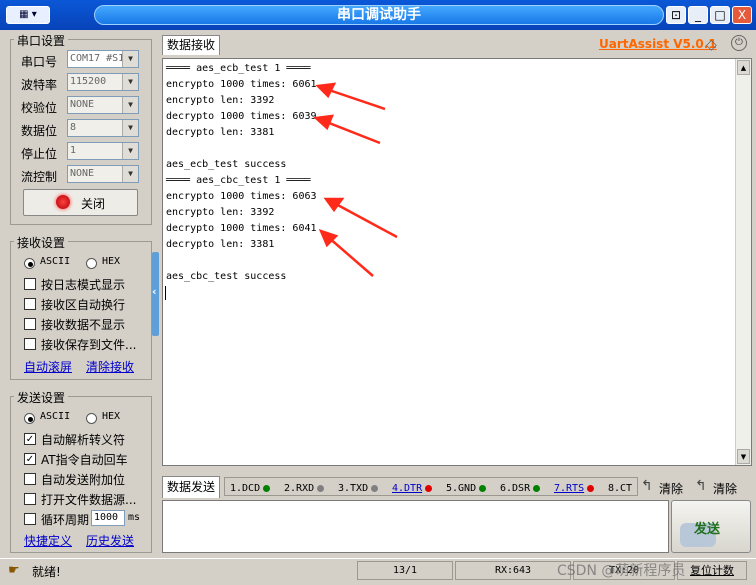  I want to click on reset-count-button: 复位计数, so click(712, 570).